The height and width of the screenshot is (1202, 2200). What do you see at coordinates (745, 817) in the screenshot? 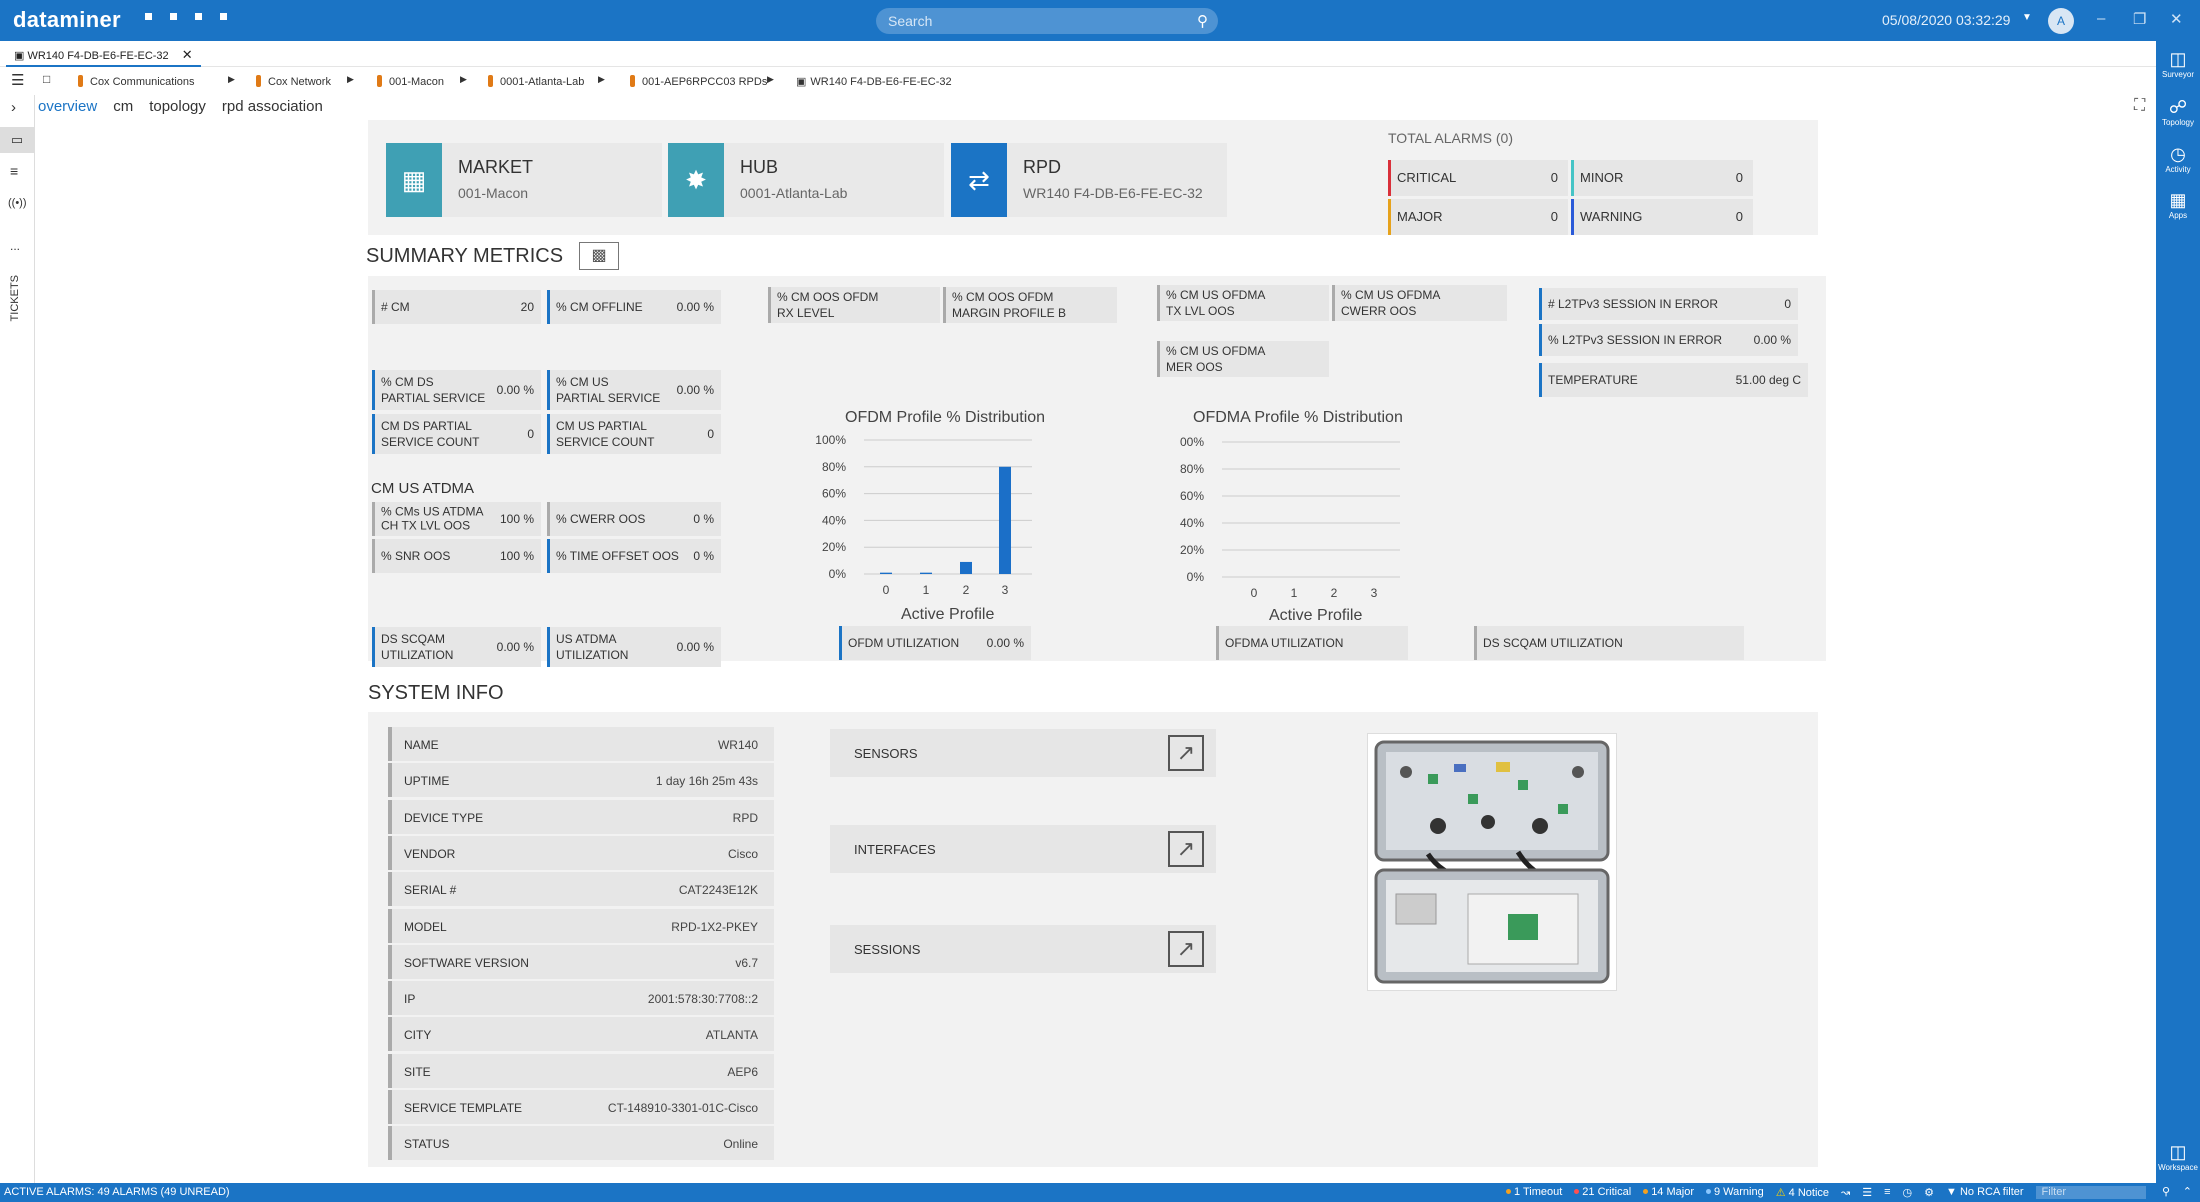
I see `info-value: RPD` at bounding box center [745, 817].